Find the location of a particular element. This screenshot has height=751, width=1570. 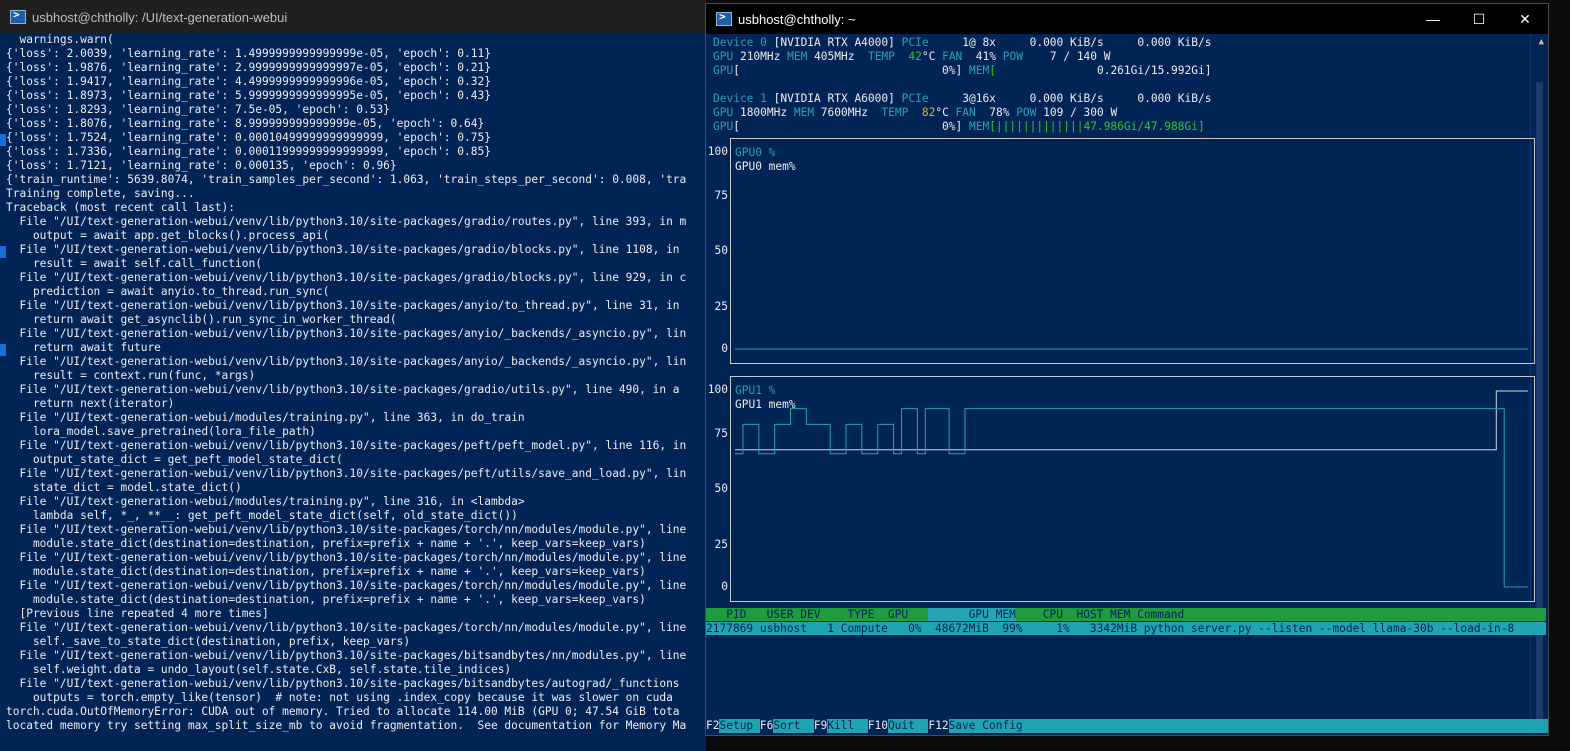

fkey-f10: F10 is located at coordinates (878, 726).